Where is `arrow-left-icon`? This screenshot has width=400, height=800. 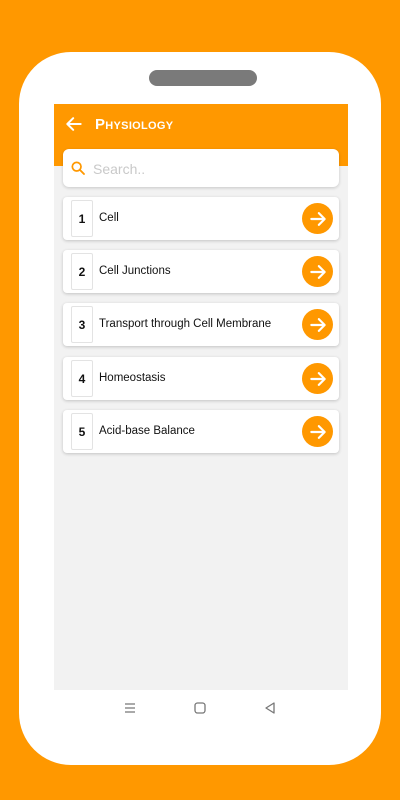 arrow-left-icon is located at coordinates (74, 124).